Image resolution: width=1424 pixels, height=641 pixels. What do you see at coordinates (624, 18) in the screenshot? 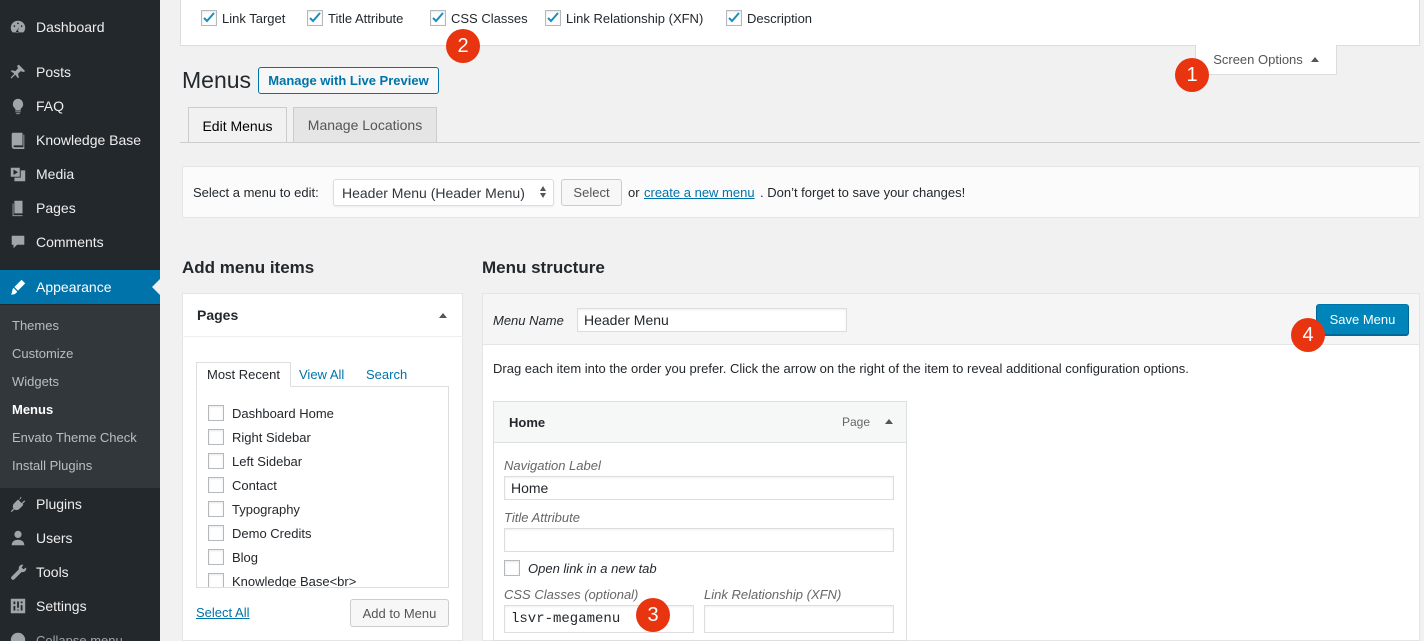
I see `screen-option-xfn: Link Relationship (XFN)` at bounding box center [624, 18].